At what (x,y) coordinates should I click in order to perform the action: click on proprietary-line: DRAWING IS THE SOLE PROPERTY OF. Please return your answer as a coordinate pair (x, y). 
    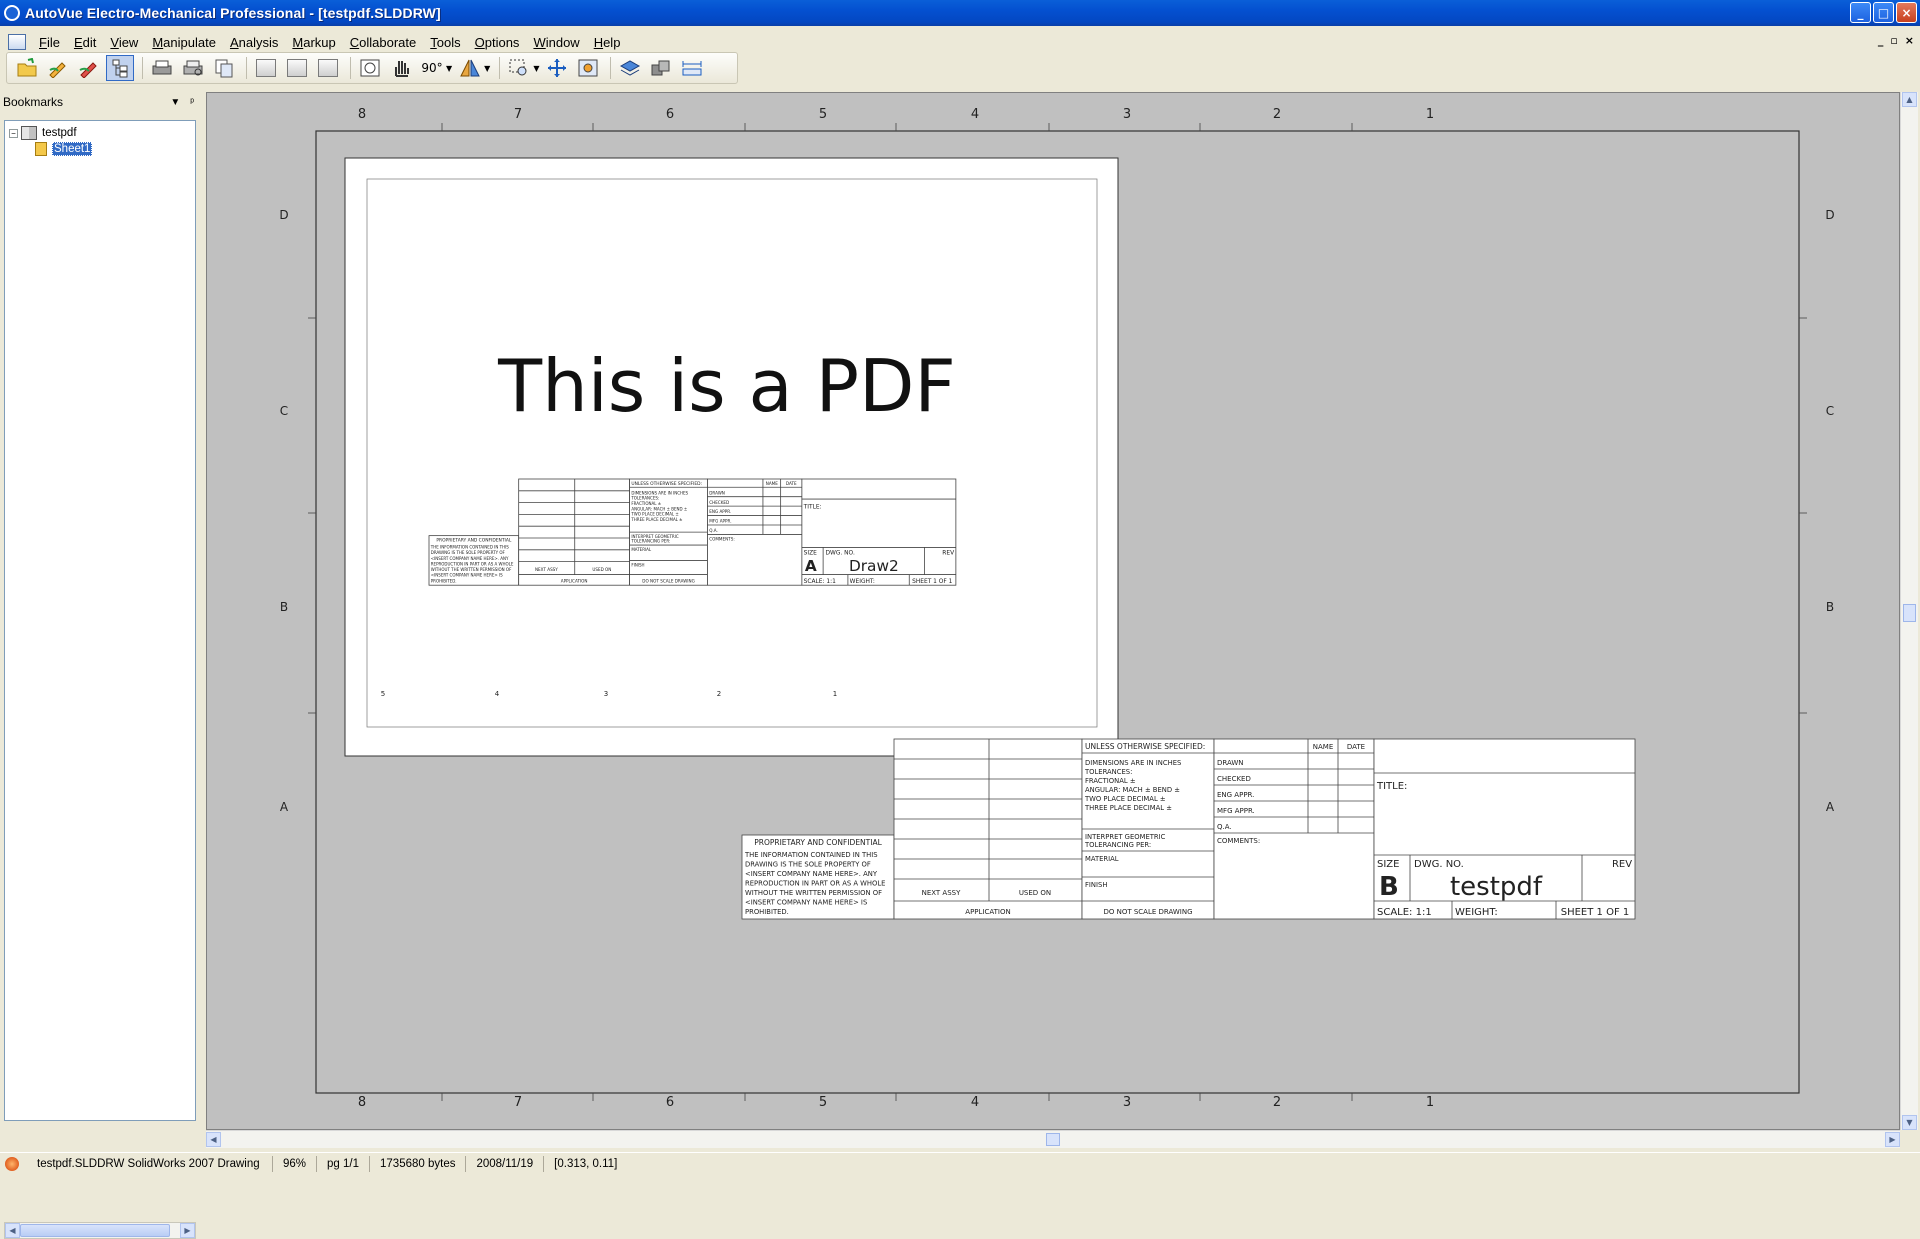
    Looking at the image, I should click on (808, 865).